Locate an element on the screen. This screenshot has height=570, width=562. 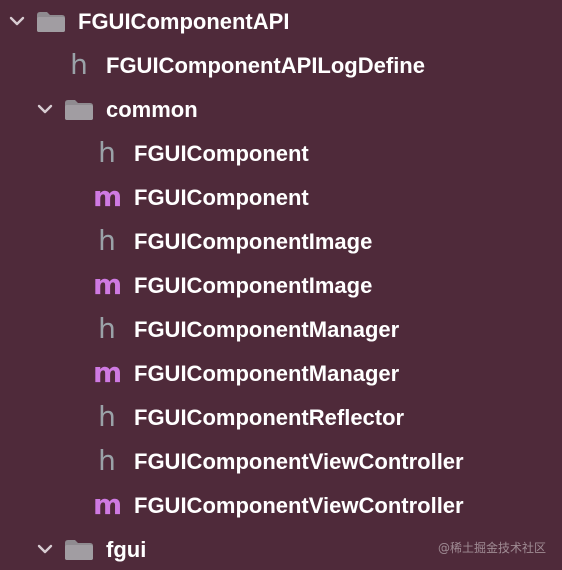
tree-item-label: common is located at coordinates (152, 109).